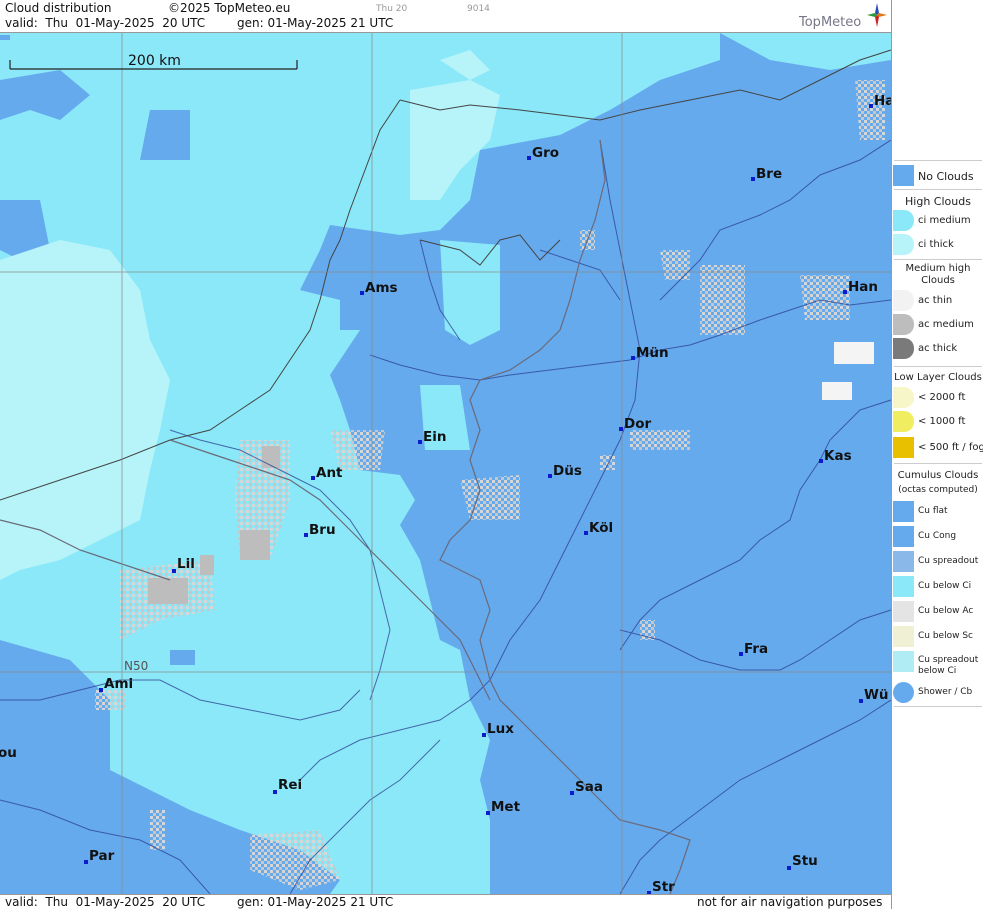 The height and width of the screenshot is (910, 983). Describe the element at coordinates (790, 902) in the screenshot. I see `disclaimer: not for air navigation purposes` at that location.